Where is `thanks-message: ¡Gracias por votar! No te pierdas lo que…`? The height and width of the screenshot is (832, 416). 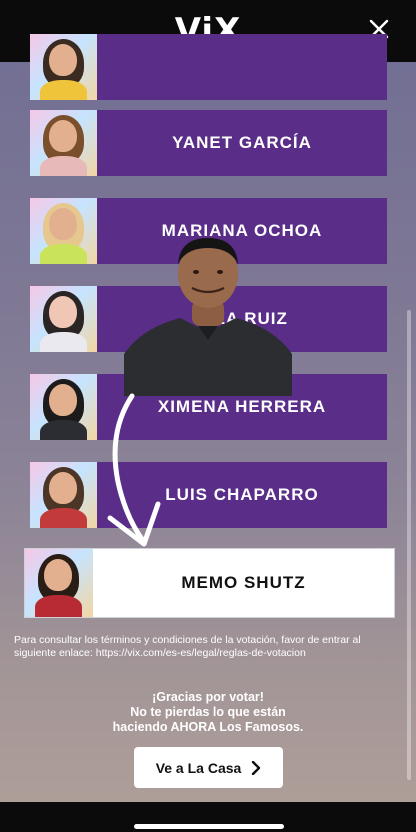
thanks-message: ¡Gracias por votar! No te pierdas lo que… is located at coordinates (208, 712).